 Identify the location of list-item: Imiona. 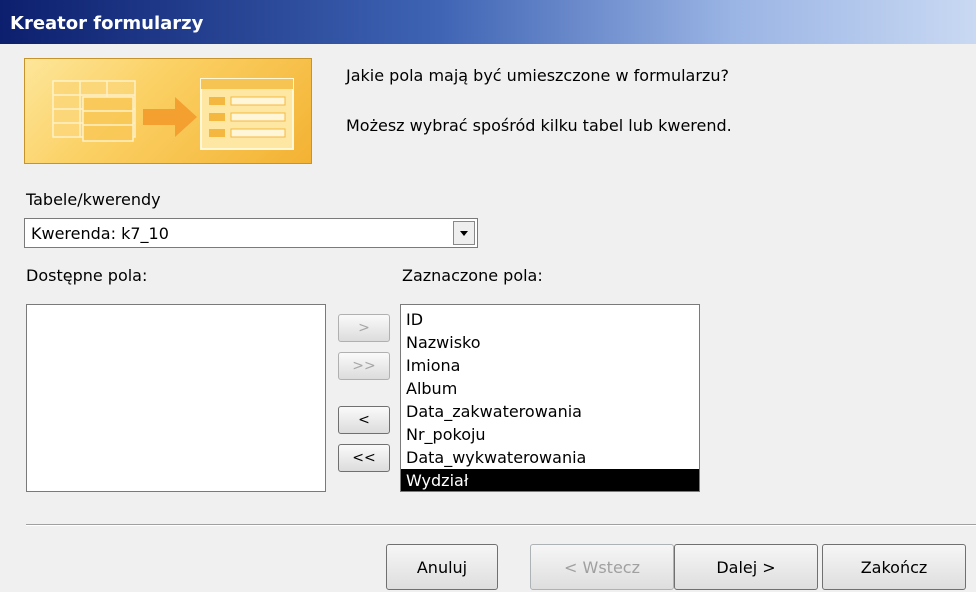
(550, 365).